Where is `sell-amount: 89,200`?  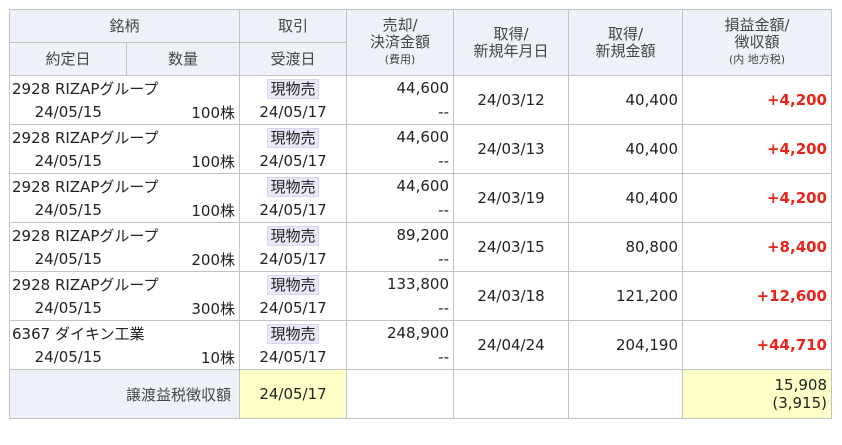
sell-amount: 89,200 is located at coordinates (400, 234).